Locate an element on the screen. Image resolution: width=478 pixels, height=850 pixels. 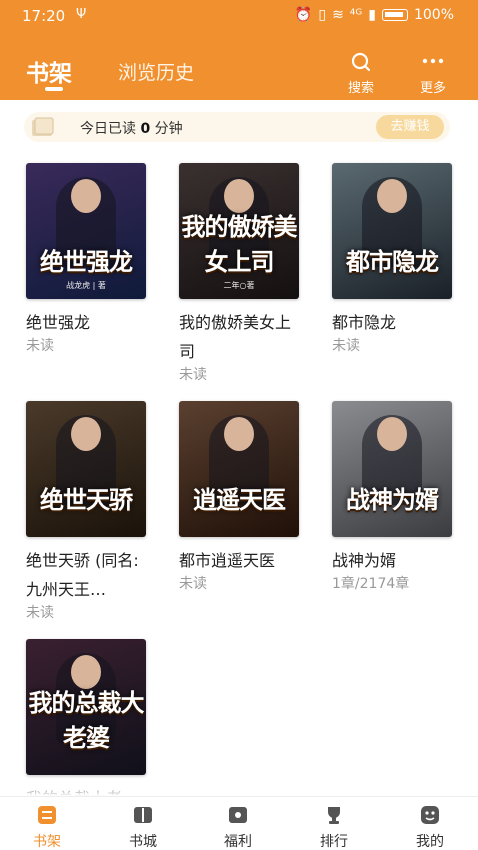
more-icon is located at coordinates (433, 61).